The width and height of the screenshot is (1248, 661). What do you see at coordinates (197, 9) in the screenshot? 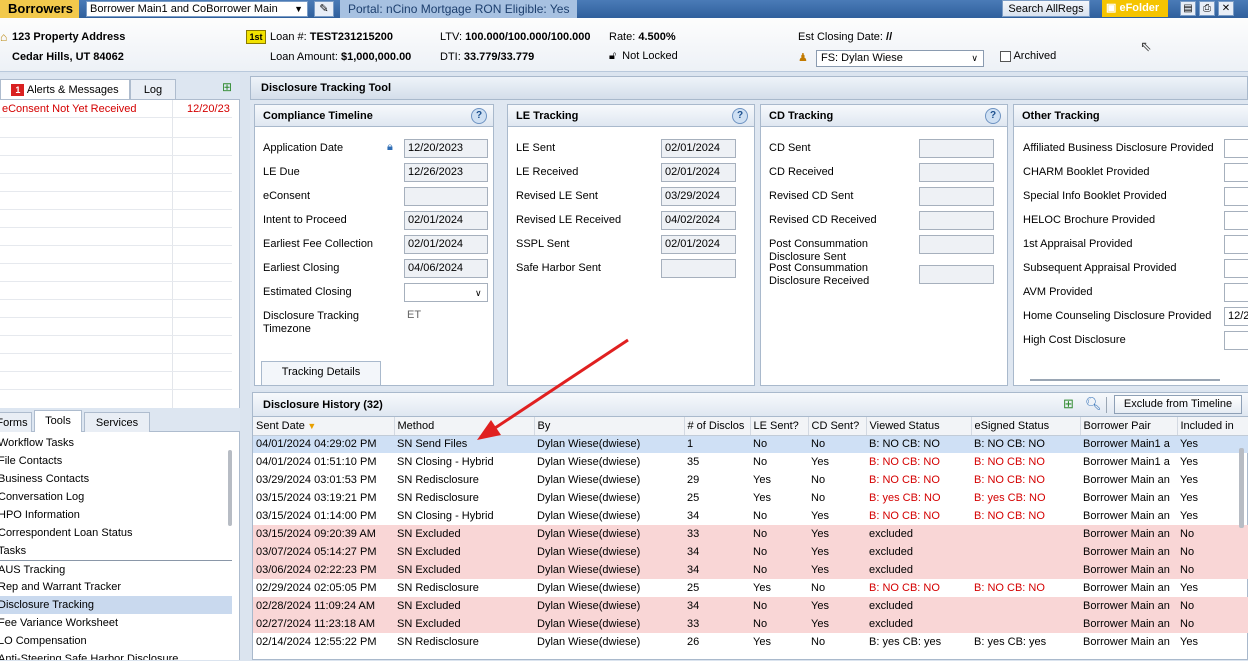
I see `borrower-pair-select: Borrower Main1 and CoBorrower Main ▼` at bounding box center [197, 9].